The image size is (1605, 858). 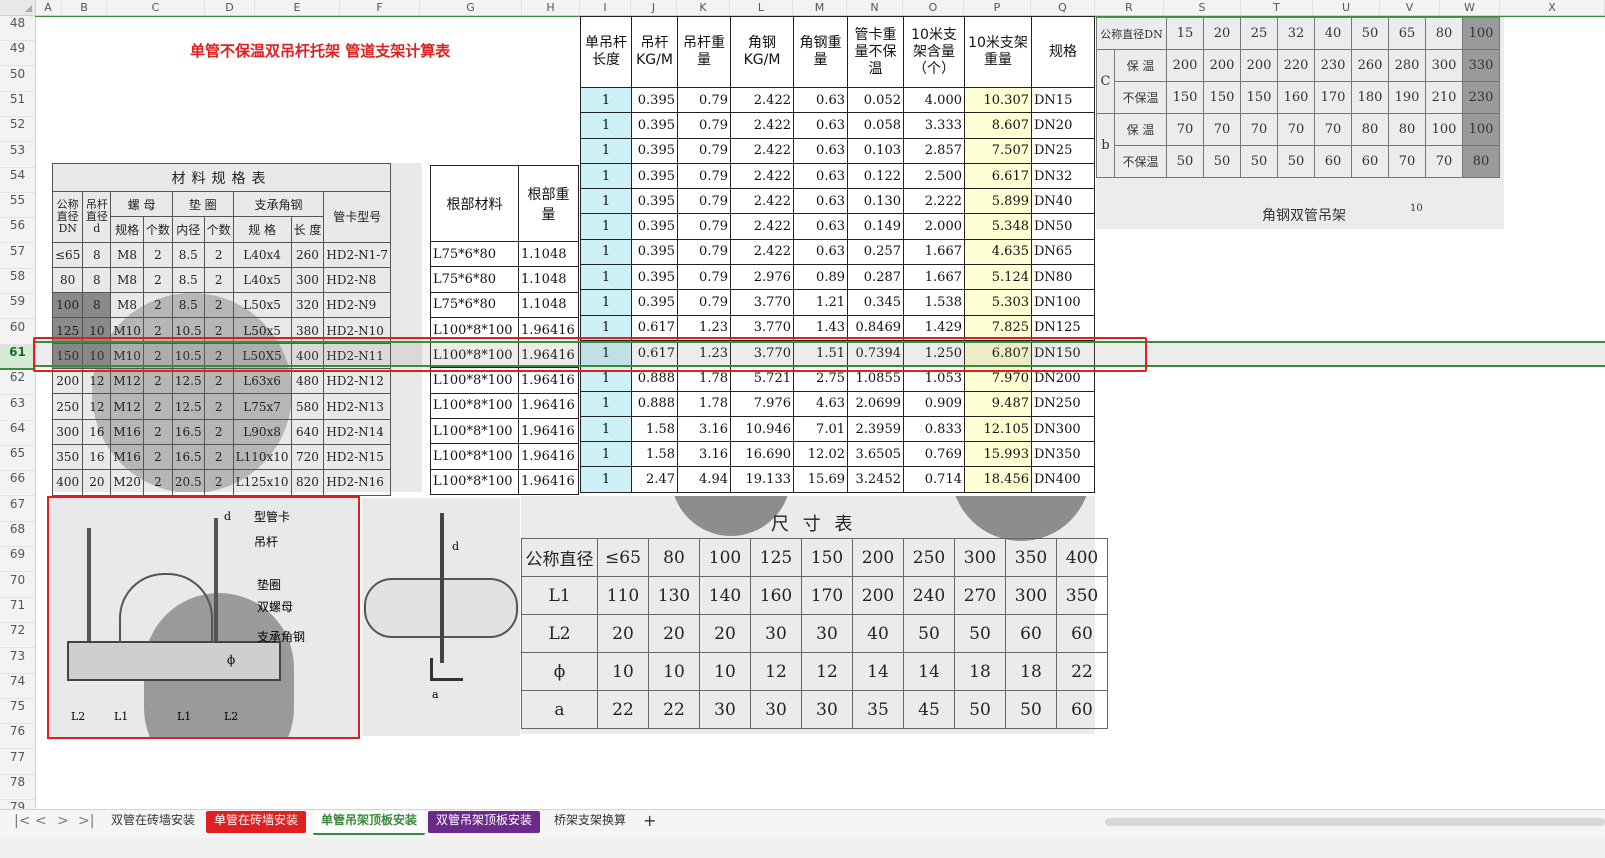 I want to click on calc-cell: 2.000, so click(x=934, y=226).